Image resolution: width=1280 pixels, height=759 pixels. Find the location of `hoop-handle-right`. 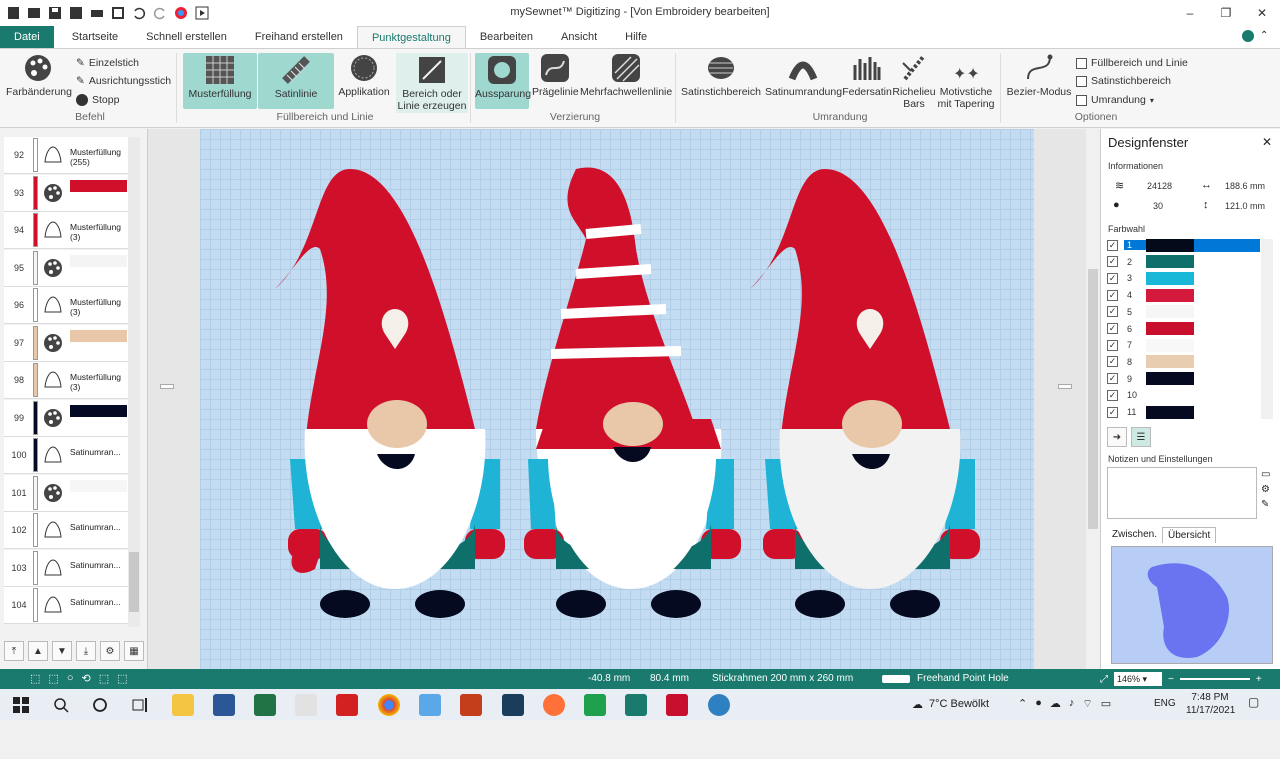

hoop-handle-right is located at coordinates (1065, 386).